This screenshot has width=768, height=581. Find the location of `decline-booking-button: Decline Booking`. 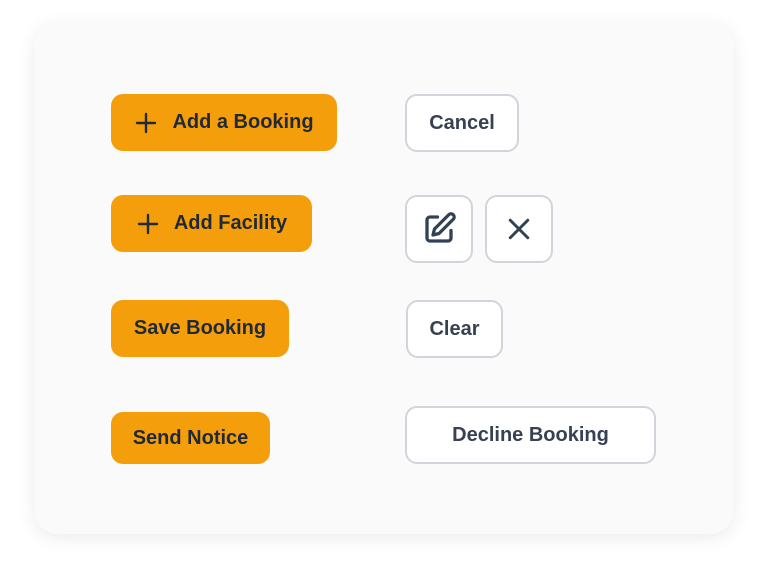

decline-booking-button: Decline Booking is located at coordinates (530, 435).